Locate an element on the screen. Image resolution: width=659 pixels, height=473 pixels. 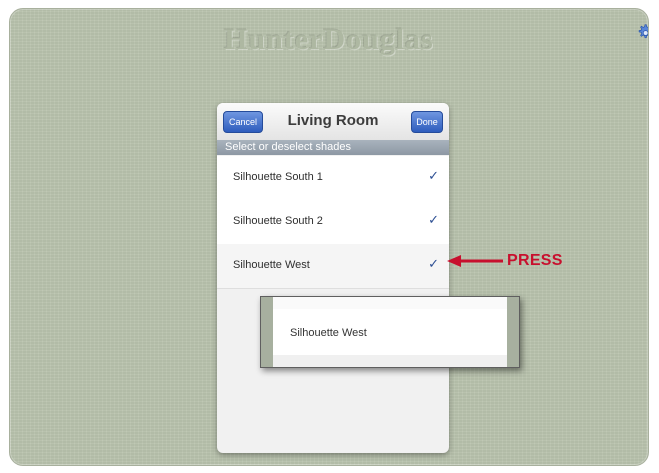
arrow-left-icon is located at coordinates (475, 261).